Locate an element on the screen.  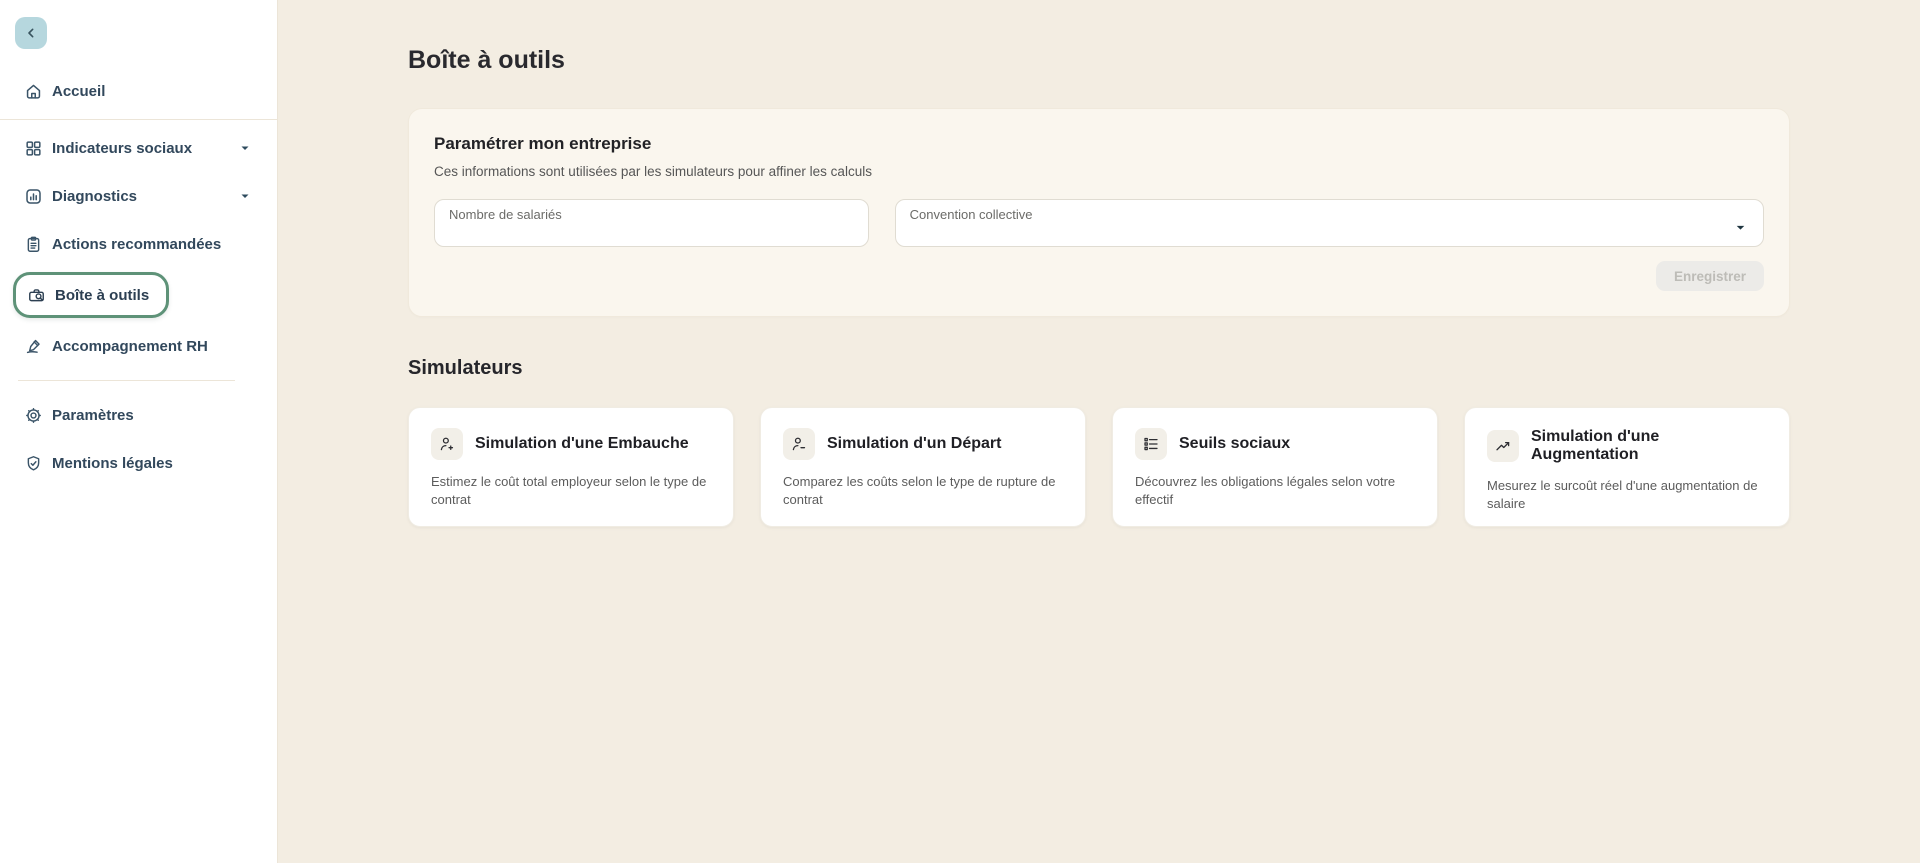
sidebar-item-accompagnement-rh: Accompagnement RH is located at coordinates (138, 346).